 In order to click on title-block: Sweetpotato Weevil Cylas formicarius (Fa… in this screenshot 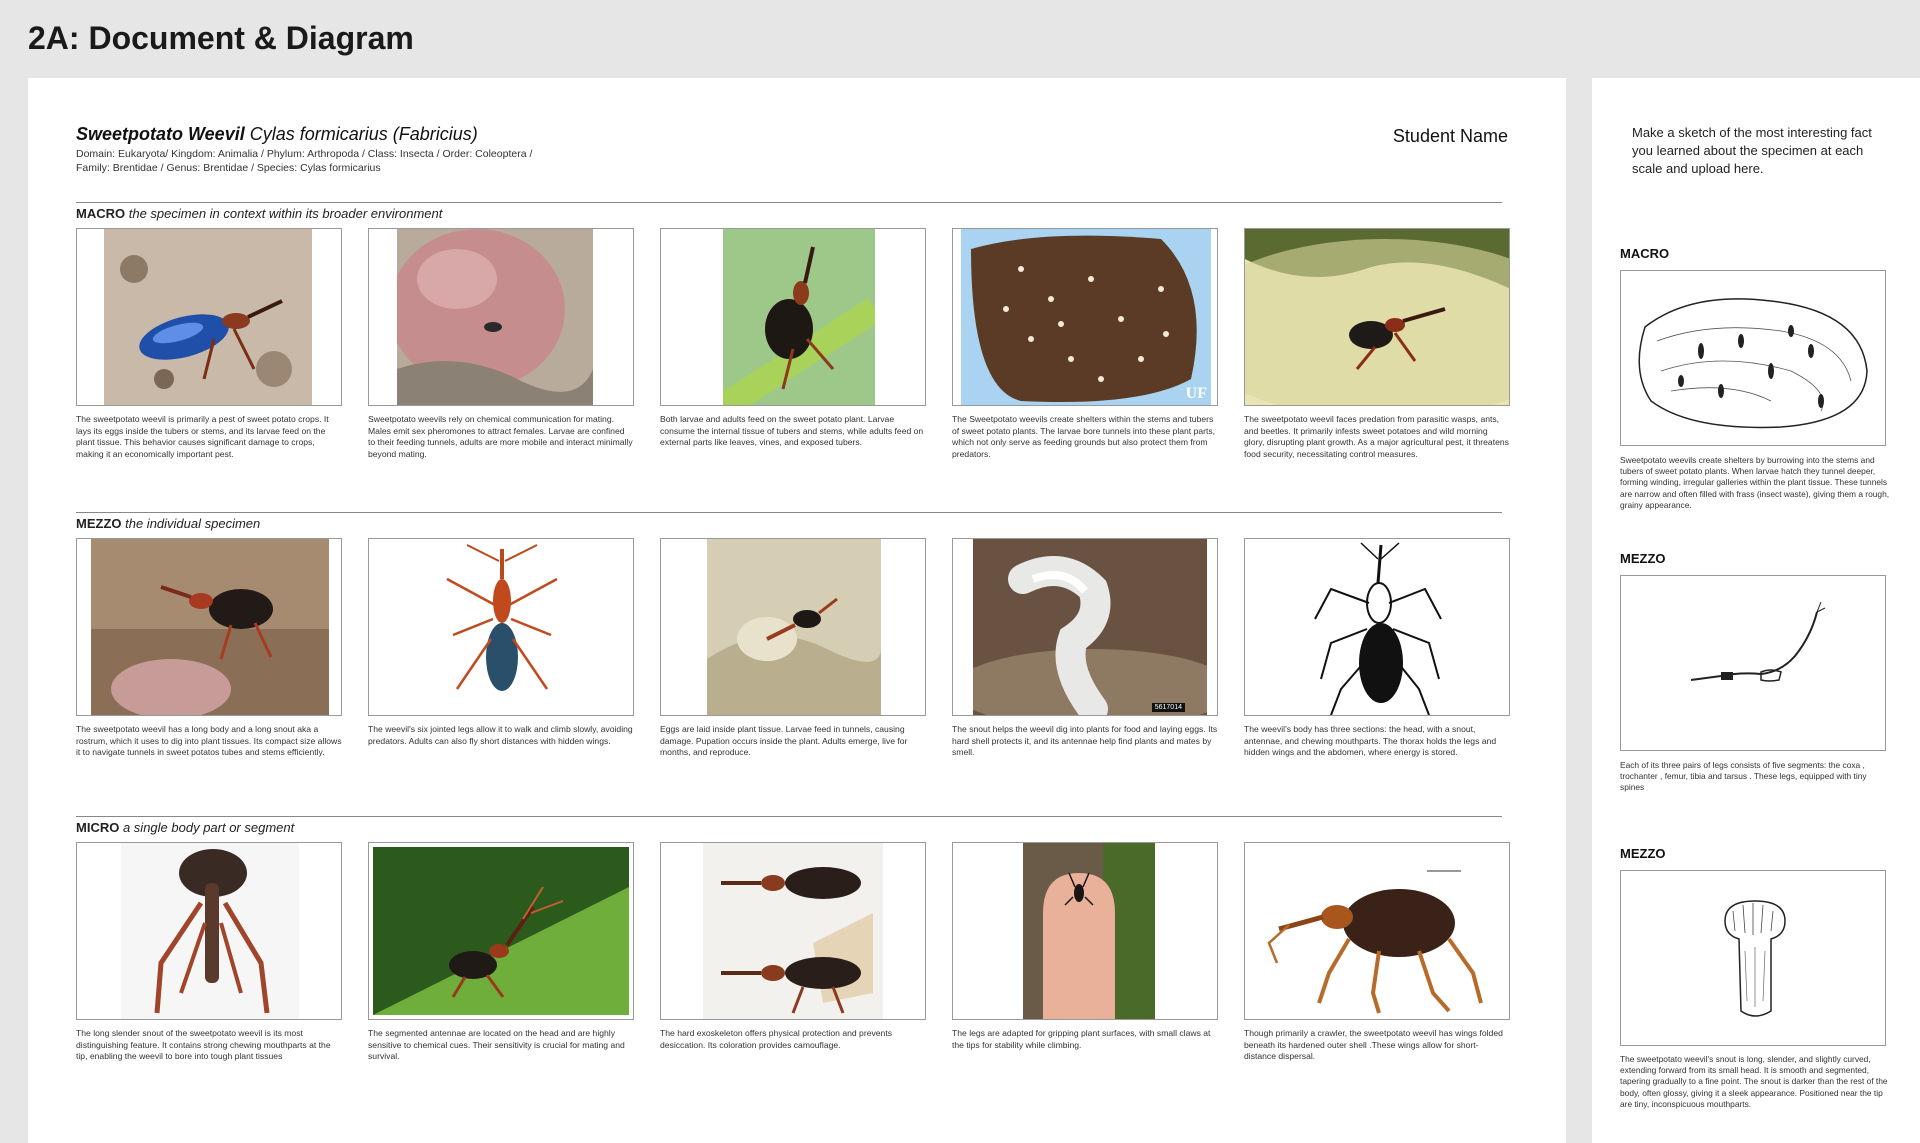, I will do `click(311, 149)`.